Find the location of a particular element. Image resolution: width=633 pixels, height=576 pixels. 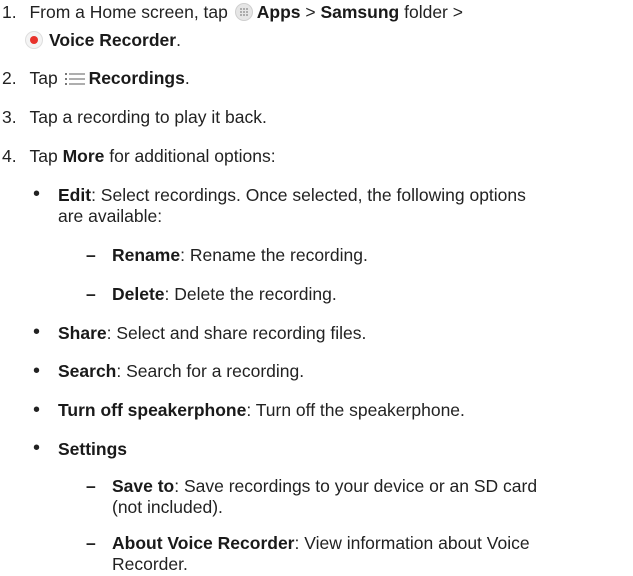

step-1-continued: Voice Recorder. is located at coordinates (103, 40).